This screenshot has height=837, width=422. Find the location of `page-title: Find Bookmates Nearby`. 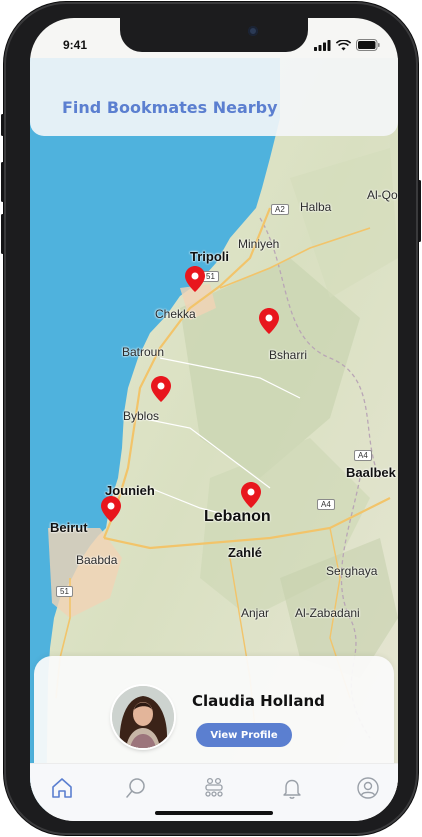

page-title: Find Bookmates Nearby is located at coordinates (170, 107).